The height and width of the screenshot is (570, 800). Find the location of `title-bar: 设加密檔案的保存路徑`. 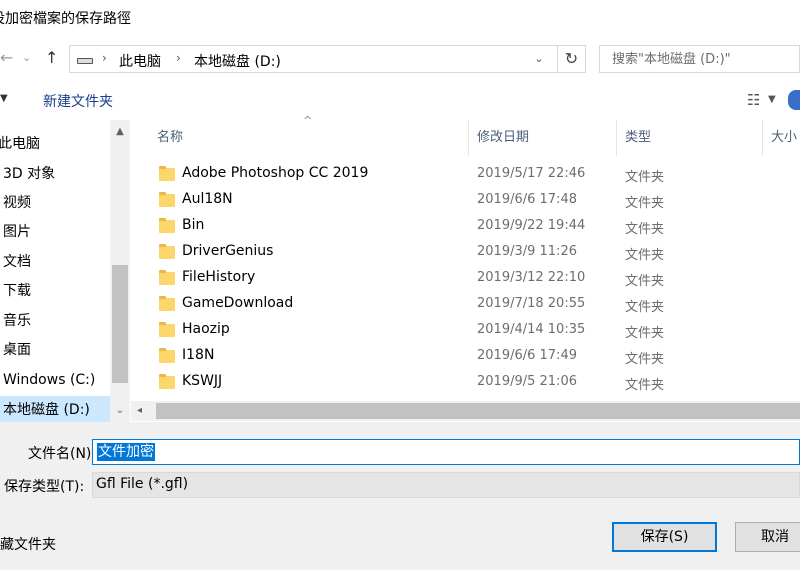

title-bar: 设加密檔案的保存路徑 is located at coordinates (400, 18).